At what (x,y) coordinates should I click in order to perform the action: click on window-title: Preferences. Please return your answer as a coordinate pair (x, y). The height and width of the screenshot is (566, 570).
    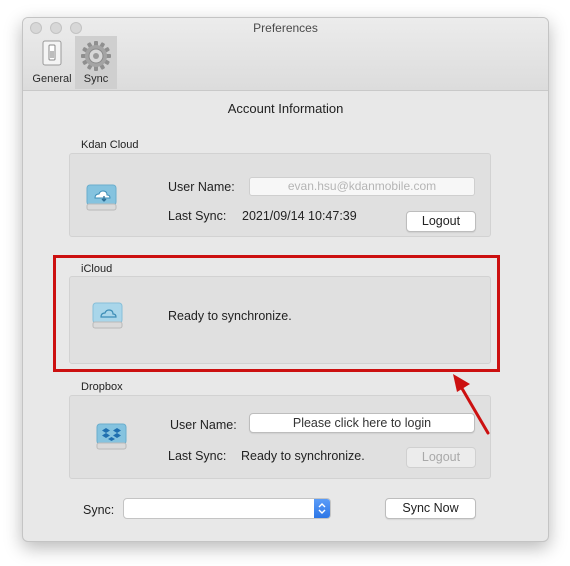
    Looking at the image, I should click on (285, 28).